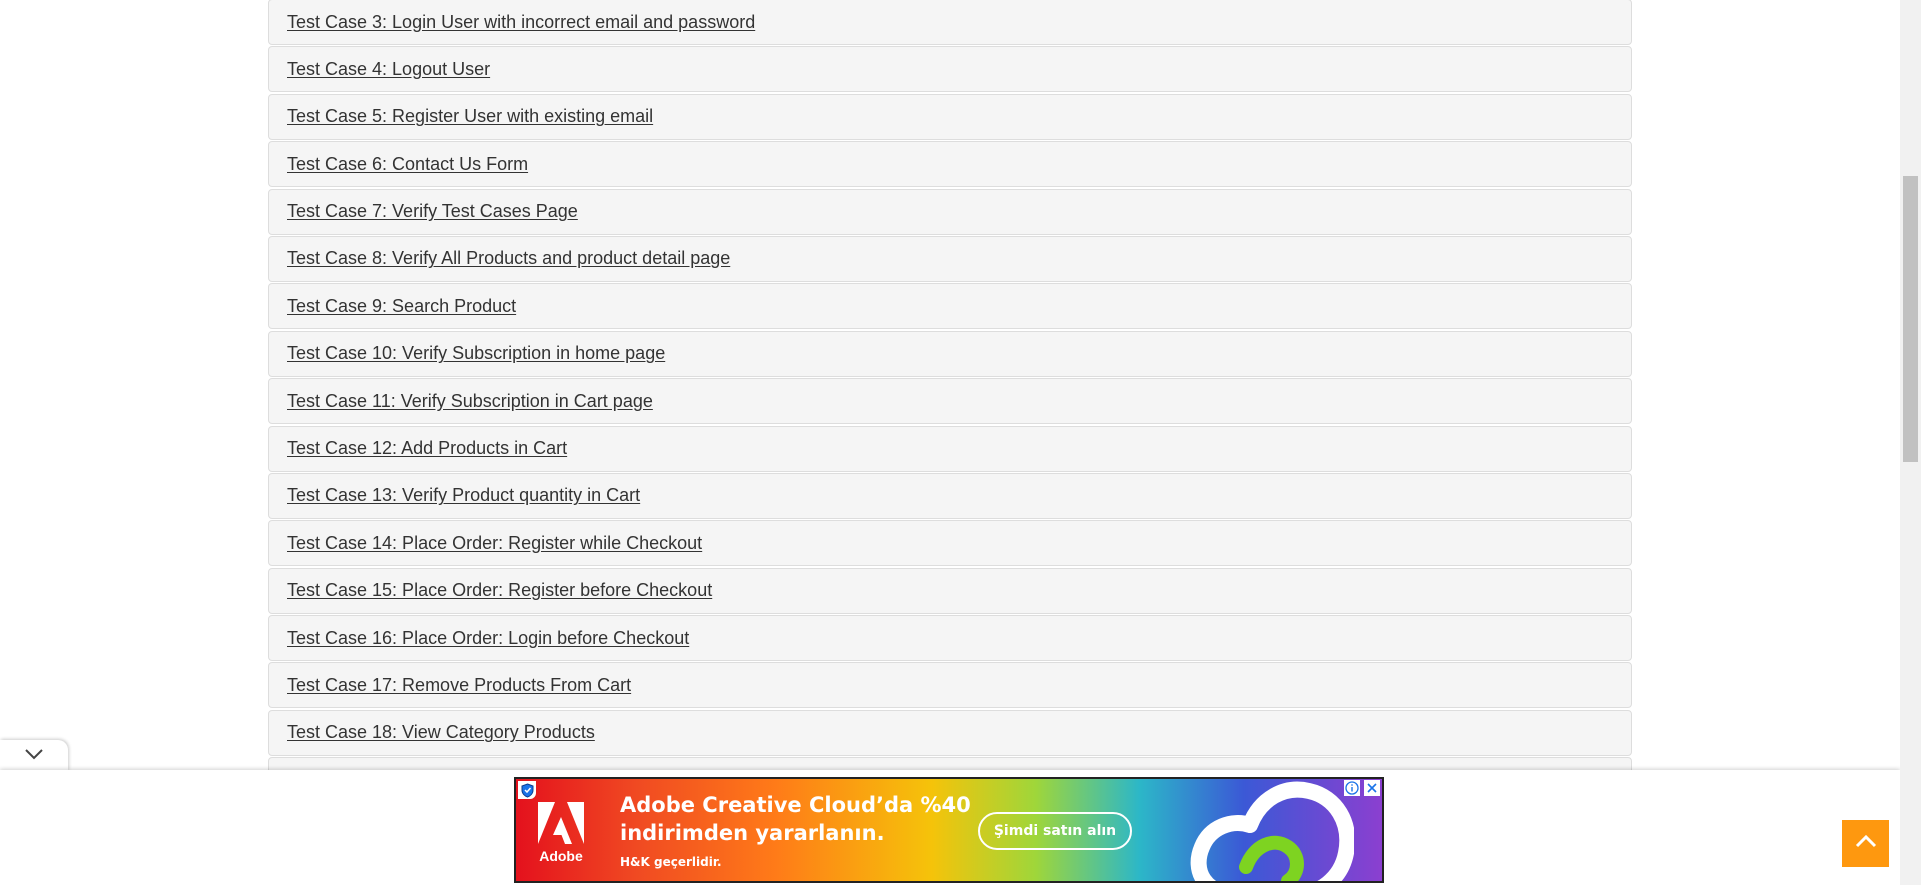 This screenshot has height=885, width=1921. Describe the element at coordinates (950, 164) in the screenshot. I see `test-case-row: Test Case 6: Contact Us Form` at that location.